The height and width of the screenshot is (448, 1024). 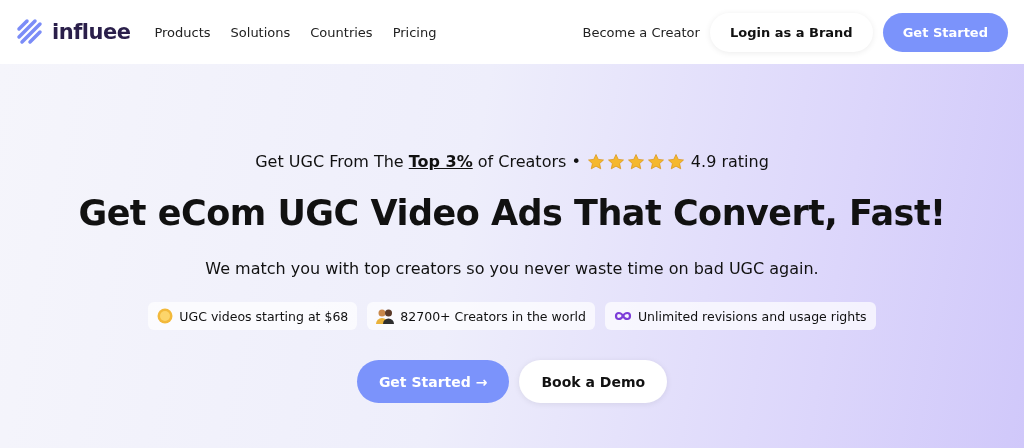 I want to click on tagline: Get UGC From The Top 3% of Creators •, so click(x=418, y=161).